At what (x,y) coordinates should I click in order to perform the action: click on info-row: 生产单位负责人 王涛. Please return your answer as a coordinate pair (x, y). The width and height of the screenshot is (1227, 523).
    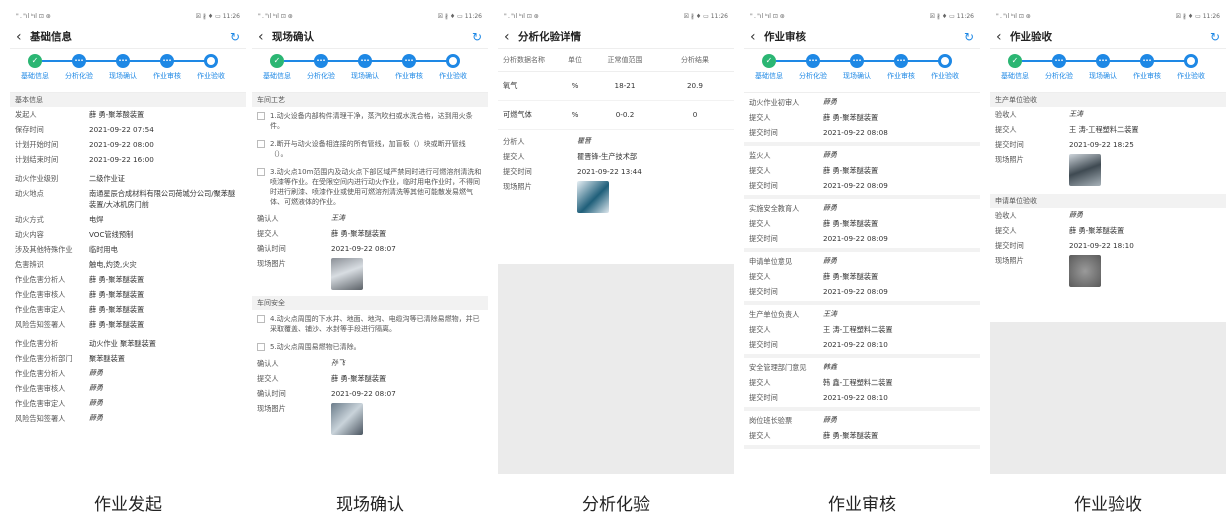
    Looking at the image, I should click on (862, 314).